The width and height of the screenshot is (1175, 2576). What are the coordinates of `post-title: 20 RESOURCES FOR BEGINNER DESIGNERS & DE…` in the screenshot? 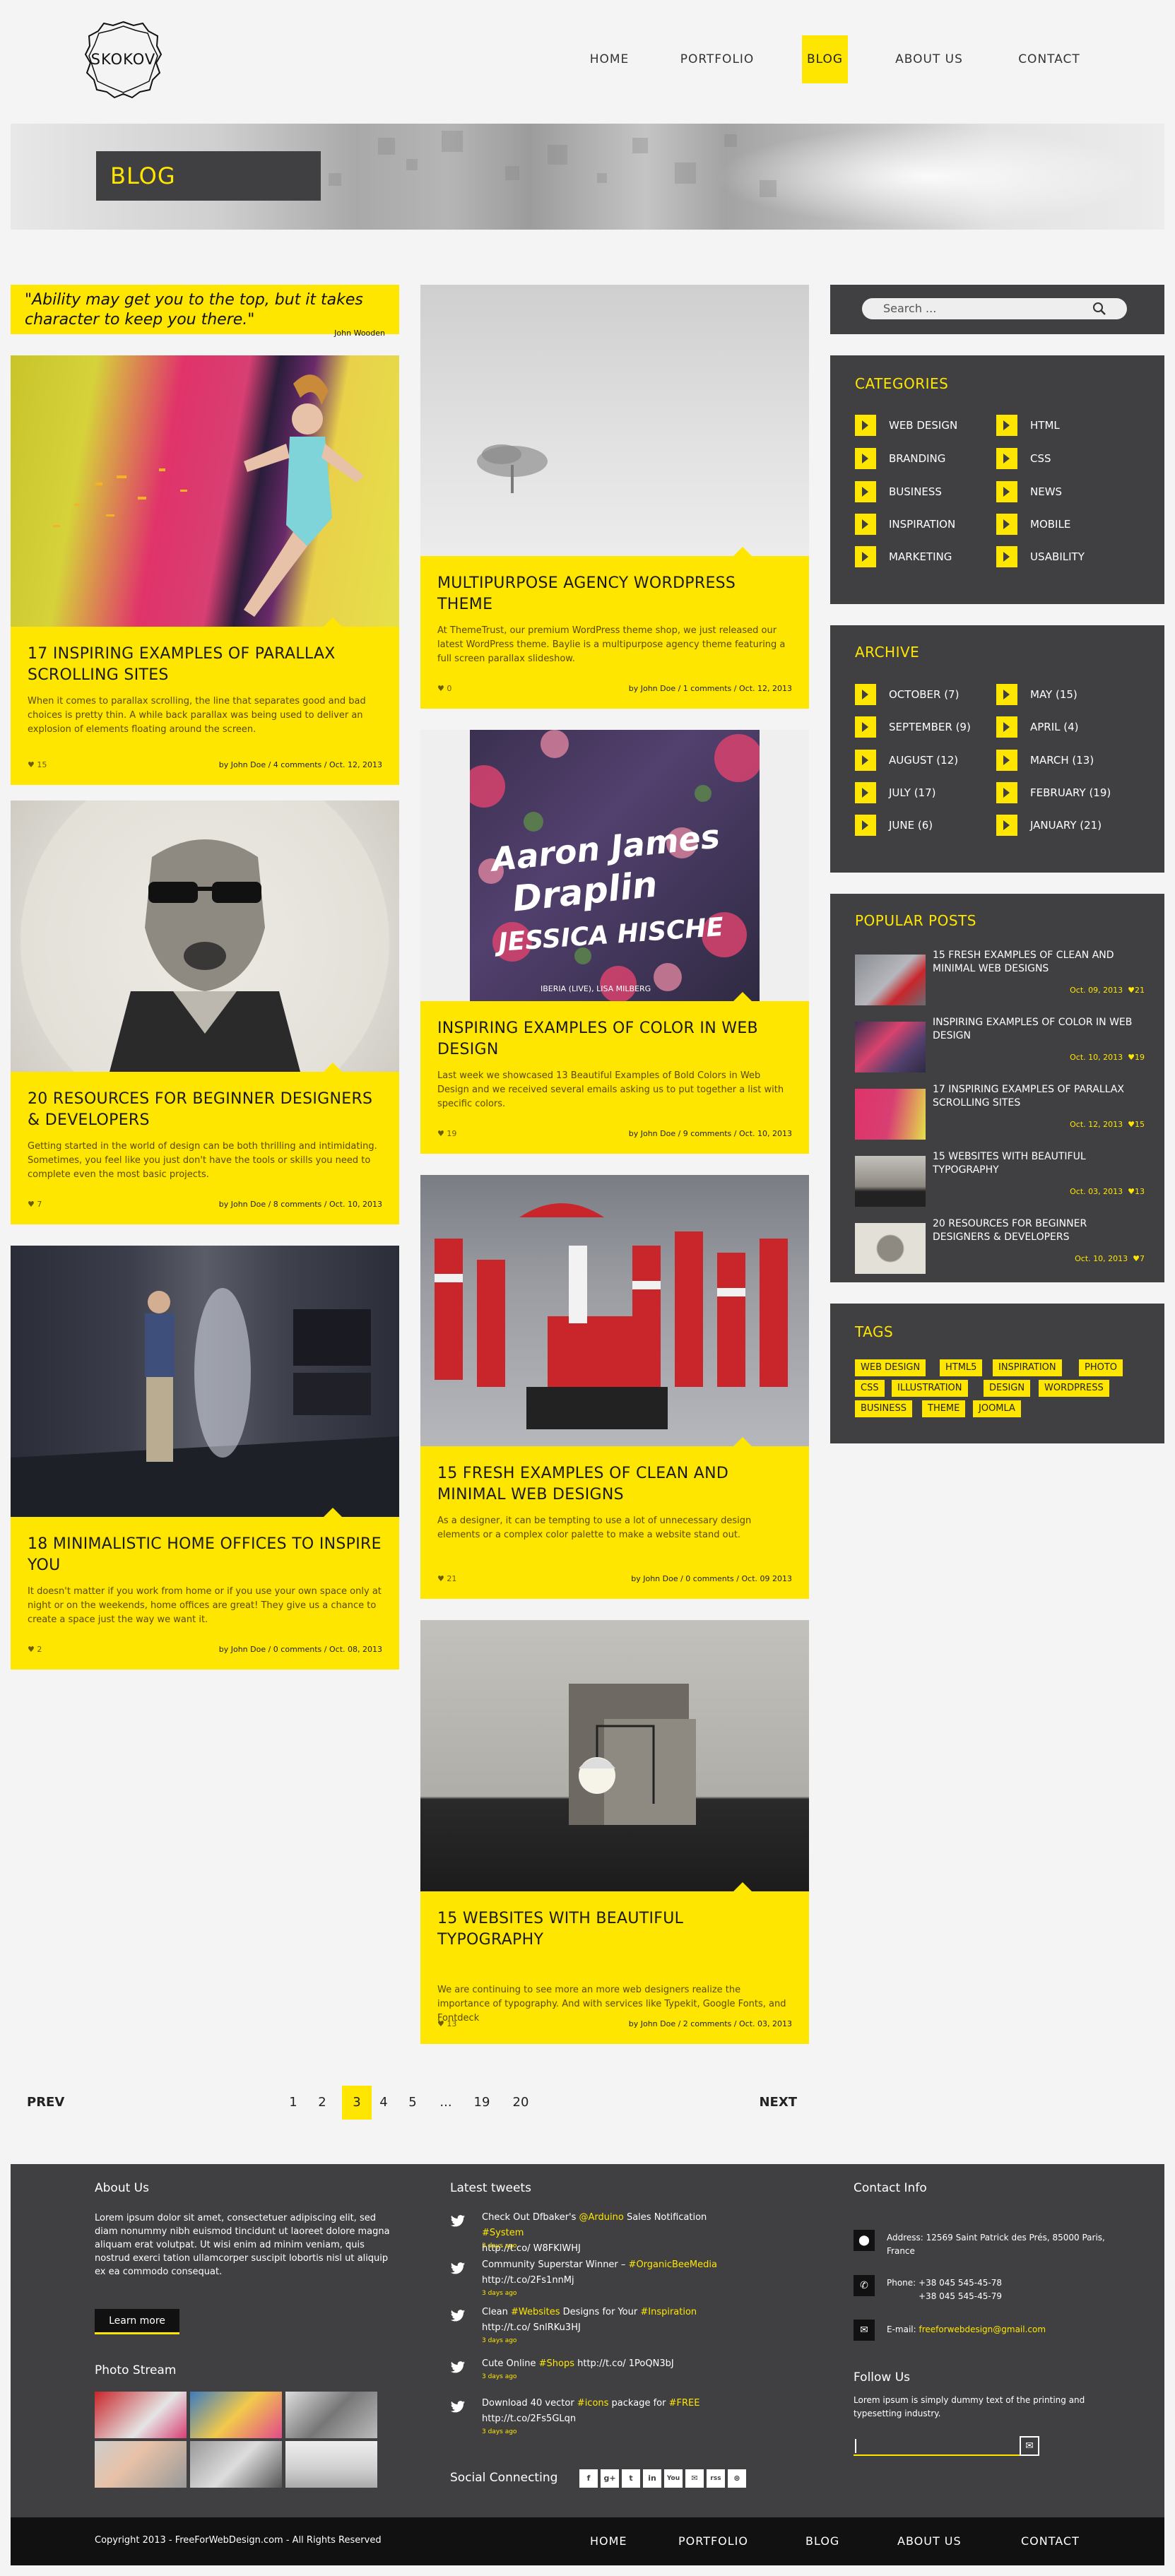 It's located at (205, 1101).